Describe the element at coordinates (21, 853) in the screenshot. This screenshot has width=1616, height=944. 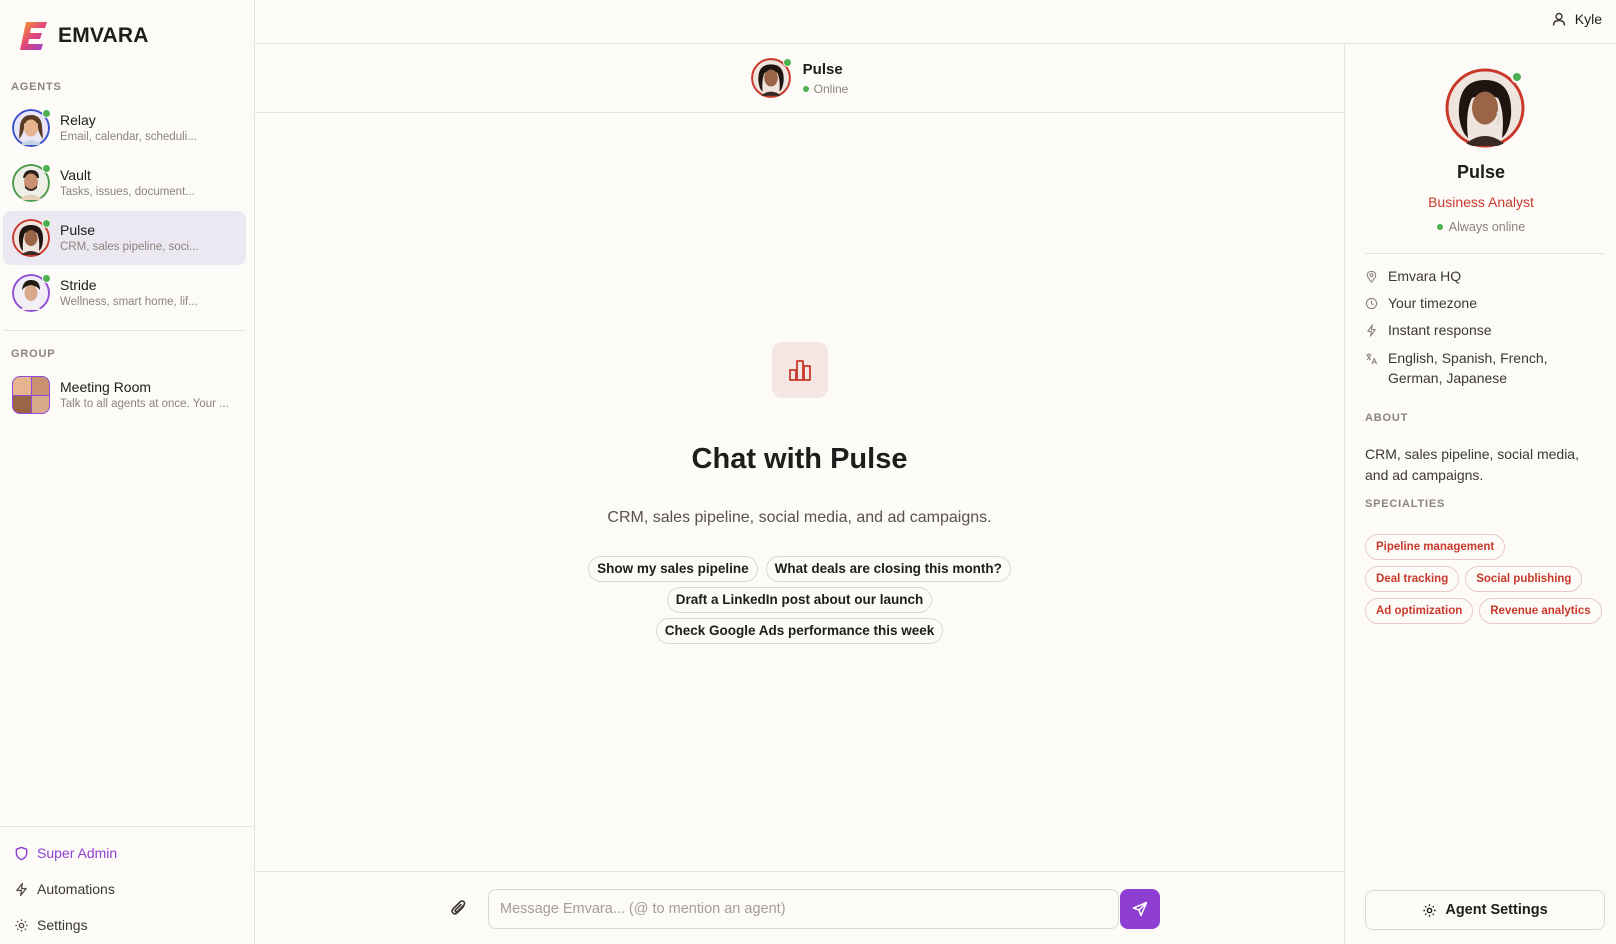
I see `shield-icon` at that location.